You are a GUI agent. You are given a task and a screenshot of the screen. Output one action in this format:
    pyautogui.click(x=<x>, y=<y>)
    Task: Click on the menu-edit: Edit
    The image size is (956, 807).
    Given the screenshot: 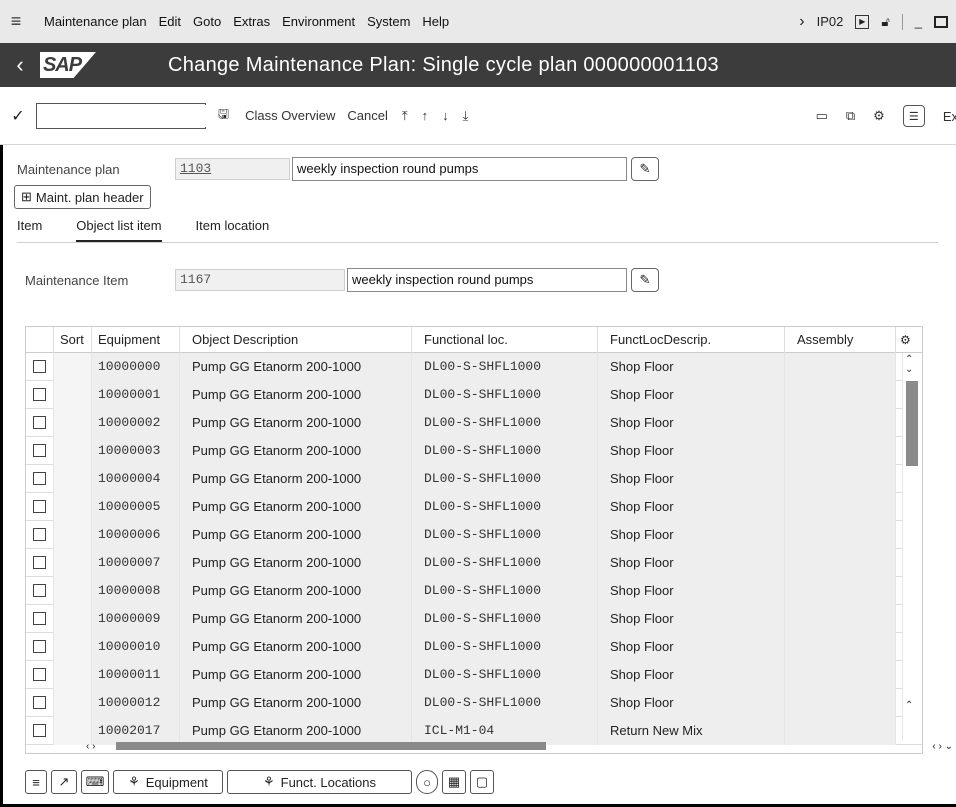 What is the action you would take?
    pyautogui.click(x=170, y=21)
    